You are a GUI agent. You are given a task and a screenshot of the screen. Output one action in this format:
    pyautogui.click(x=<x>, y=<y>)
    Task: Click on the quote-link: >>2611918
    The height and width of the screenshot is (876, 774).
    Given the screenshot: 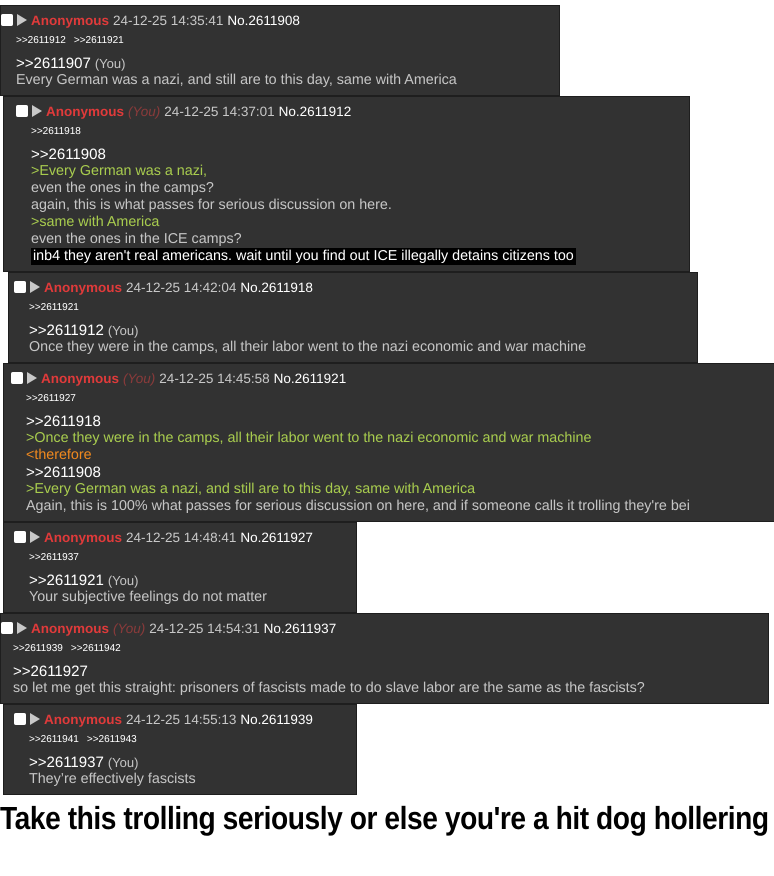 What is the action you would take?
    pyautogui.click(x=63, y=421)
    